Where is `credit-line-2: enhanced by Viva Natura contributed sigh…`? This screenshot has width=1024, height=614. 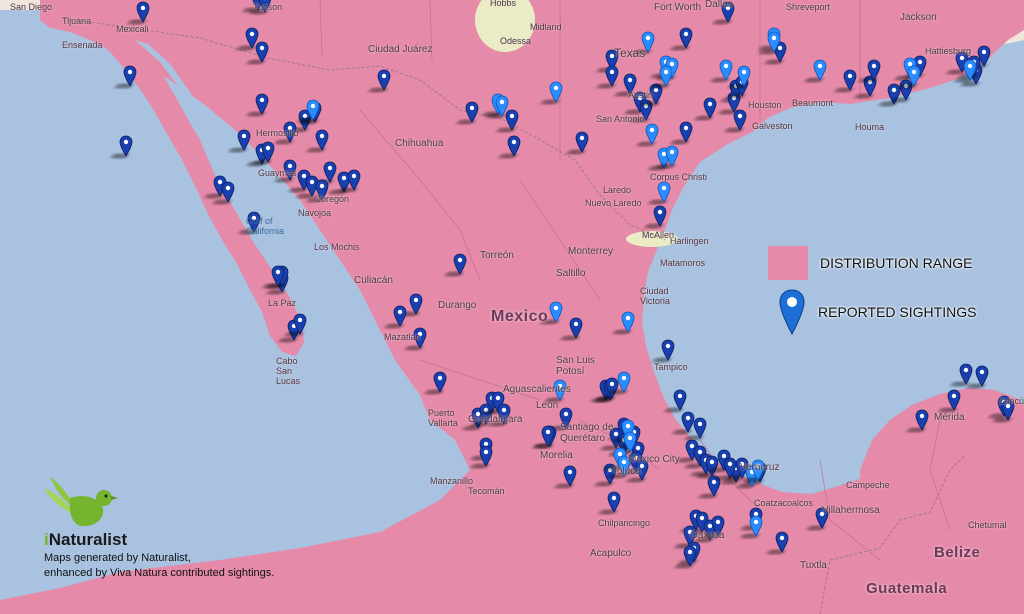
credit-line-2: enhanced by Viva Natura contributed sigh… is located at coordinates (159, 573).